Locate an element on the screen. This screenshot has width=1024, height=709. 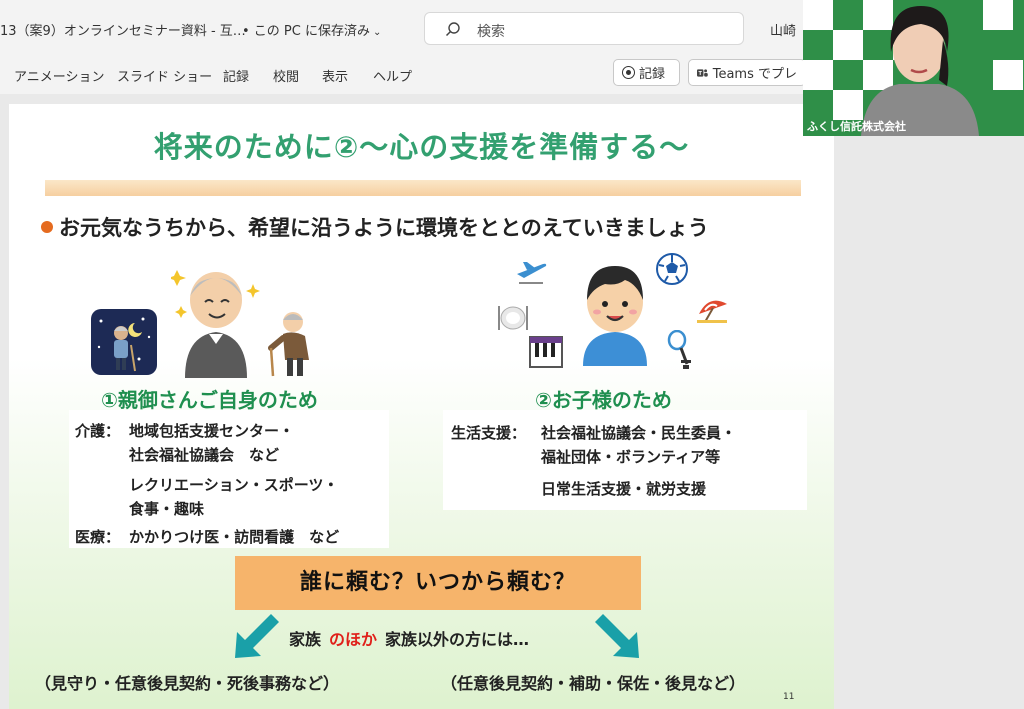
iryo-label: 医療： is located at coordinates (98, 537).